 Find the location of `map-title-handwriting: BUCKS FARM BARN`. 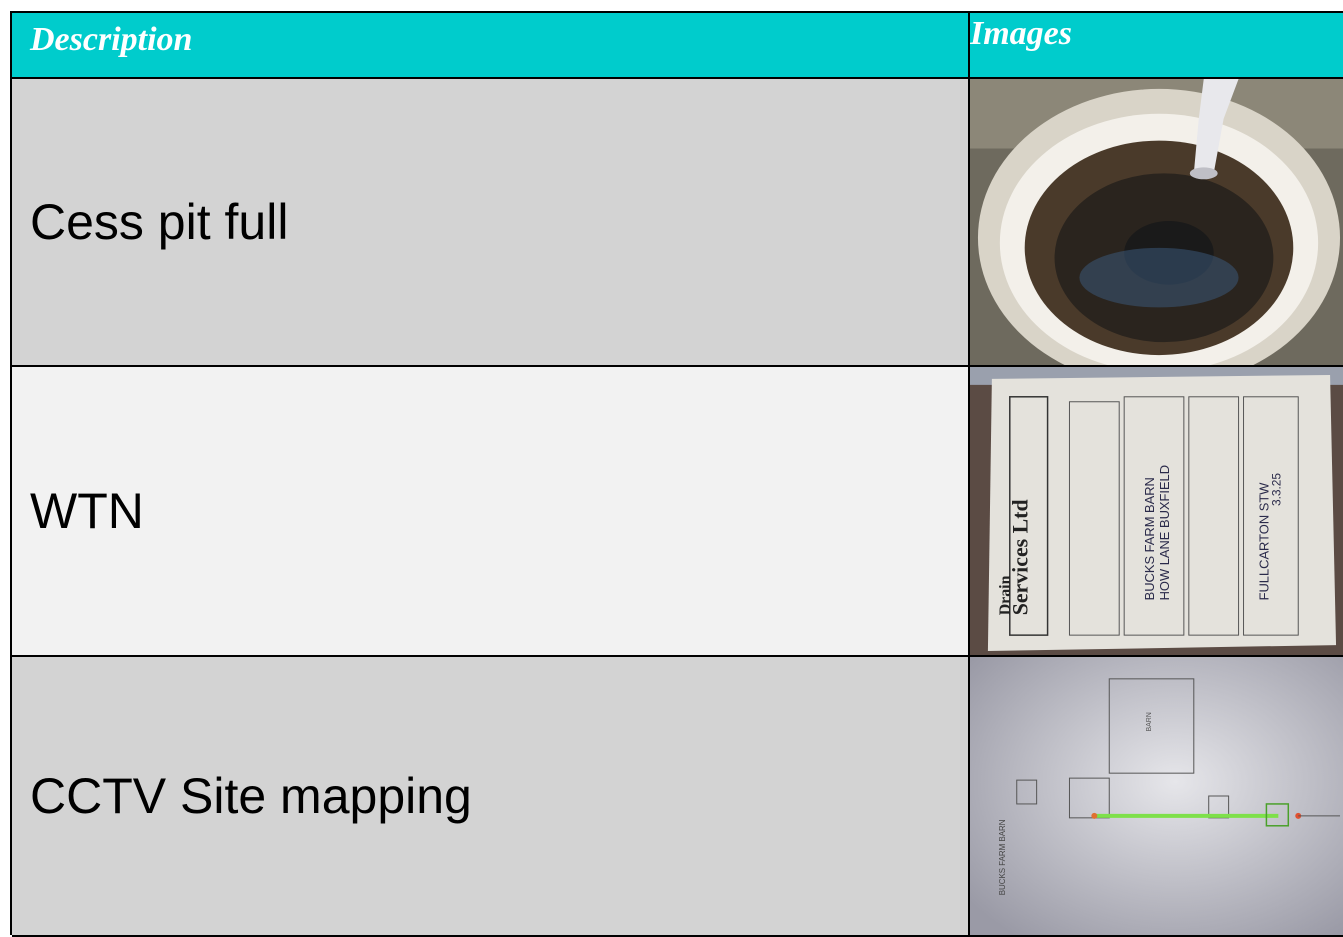

map-title-handwriting: BUCKS FARM BARN is located at coordinates (1002, 857).